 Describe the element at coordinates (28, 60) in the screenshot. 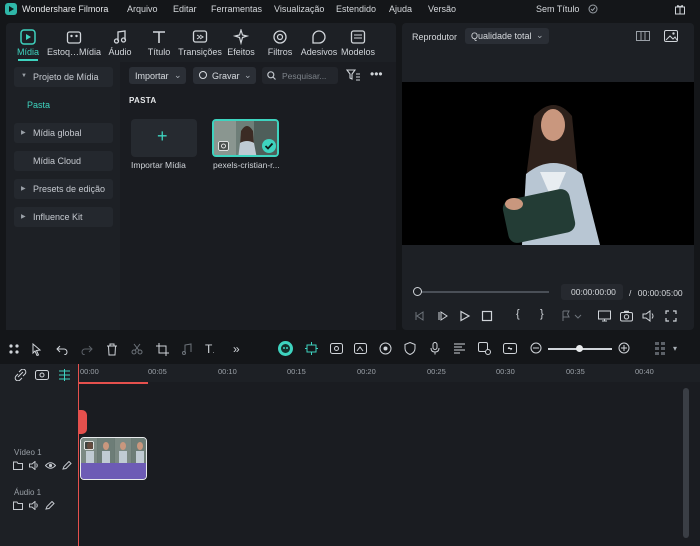

I see `active-tab-indicator` at that location.